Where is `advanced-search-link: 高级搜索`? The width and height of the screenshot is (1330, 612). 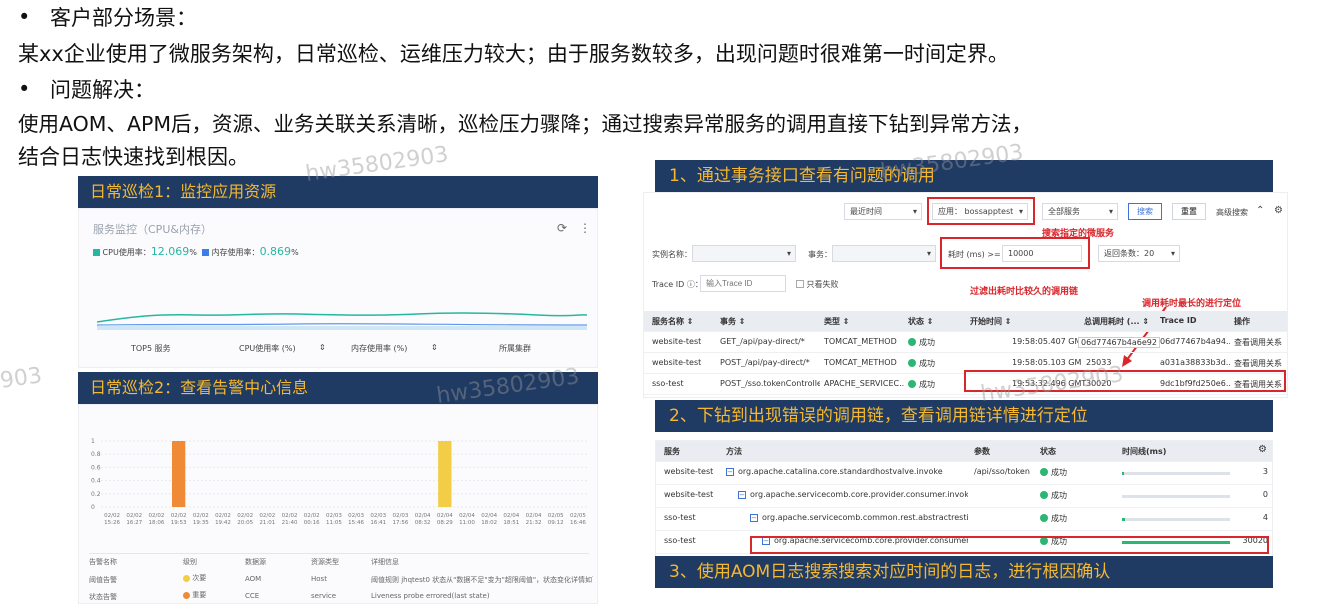
advanced-search-link: 高级搜索 is located at coordinates (1232, 212).